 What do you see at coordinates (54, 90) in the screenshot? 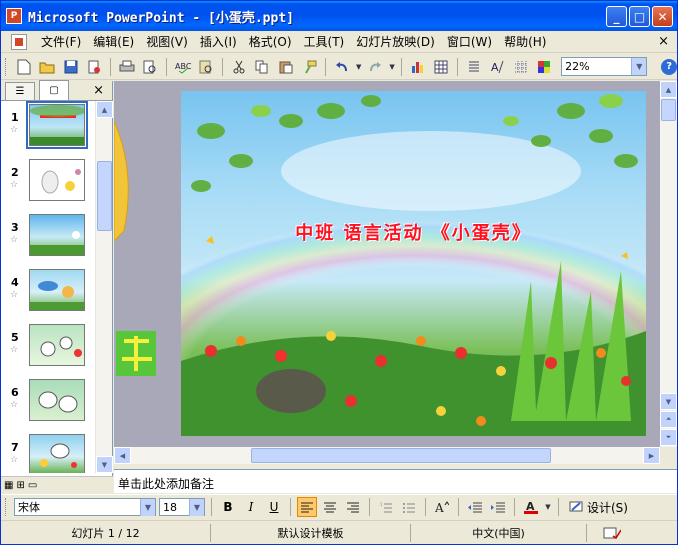
I see `tab-slides: ▢` at bounding box center [54, 90].